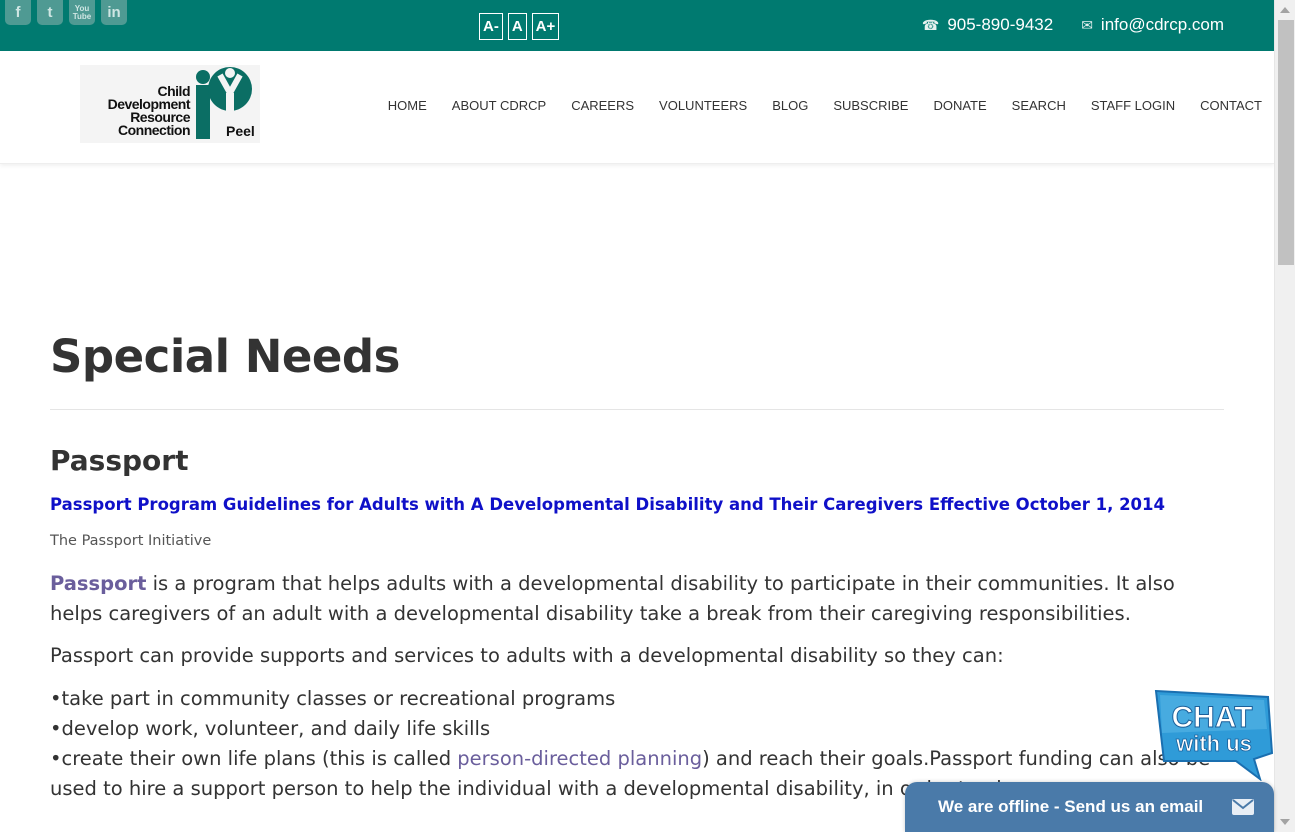 This screenshot has width=1295, height=832. What do you see at coordinates (1243, 807) in the screenshot?
I see `envelope-icon` at bounding box center [1243, 807].